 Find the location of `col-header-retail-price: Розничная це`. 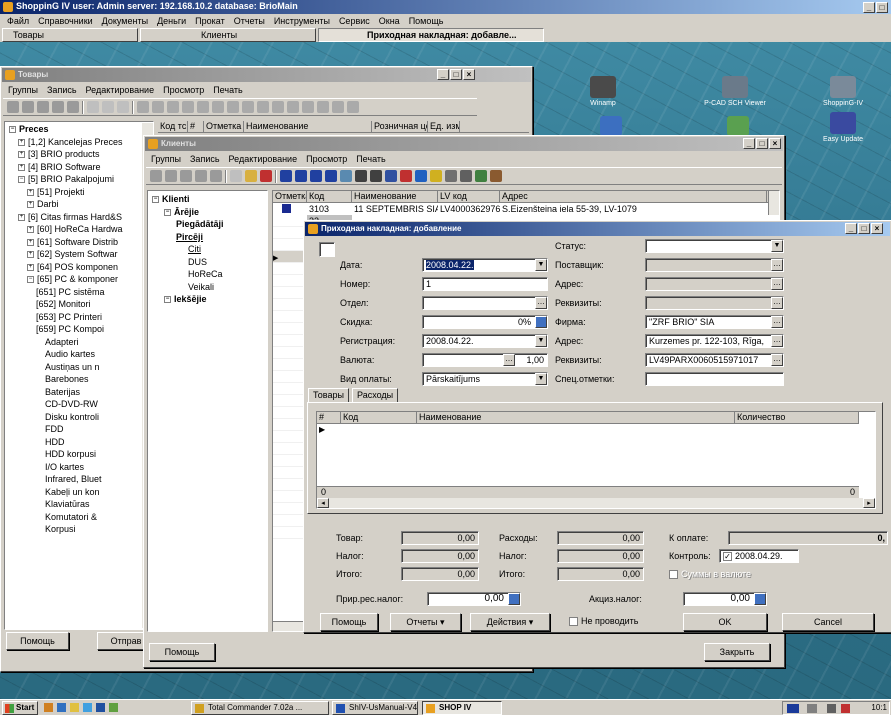

col-header-retail-price: Розничная це is located at coordinates (400, 126).